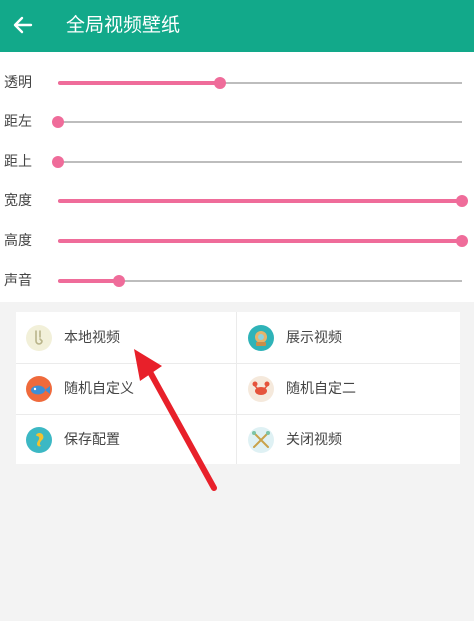  I want to click on action-label: 随机自定义, so click(99, 389).